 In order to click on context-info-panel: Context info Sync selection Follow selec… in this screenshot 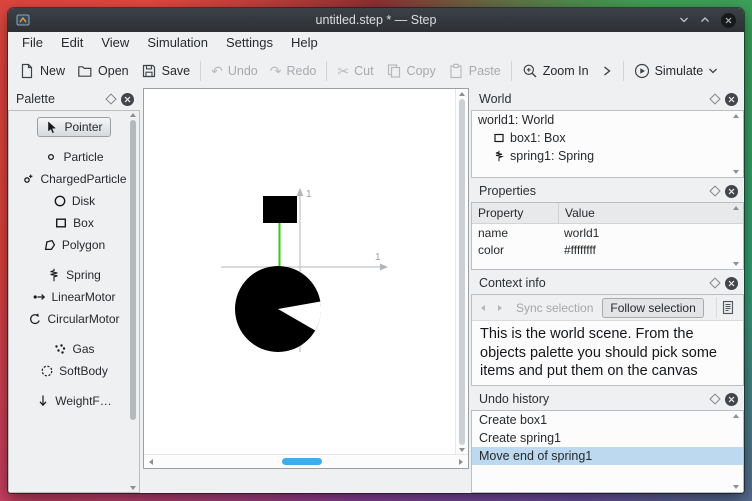, I will do `click(607, 329)`.